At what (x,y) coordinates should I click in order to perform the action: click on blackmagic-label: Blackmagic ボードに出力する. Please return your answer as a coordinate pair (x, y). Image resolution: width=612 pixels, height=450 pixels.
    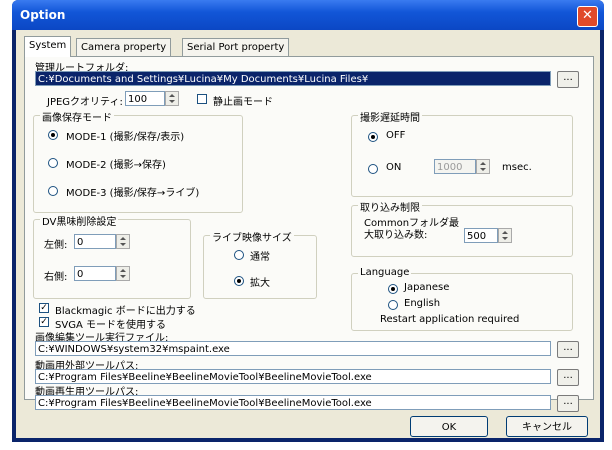
    Looking at the image, I should click on (125, 311).